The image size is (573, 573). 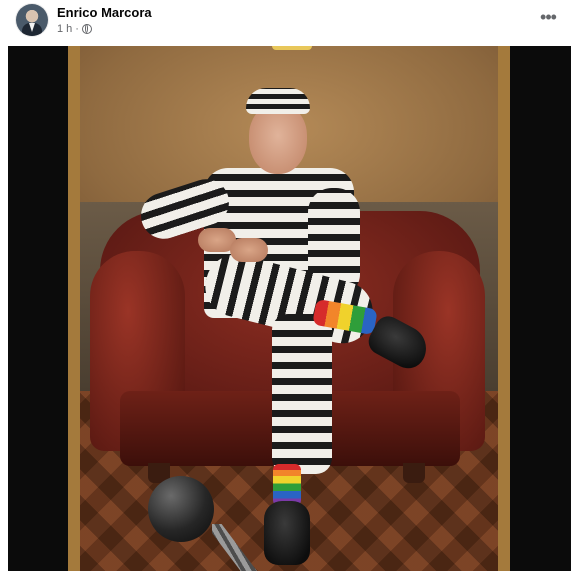 What do you see at coordinates (286, 23) in the screenshot?
I see `post-header: Enrico Marcora 1 h · •••` at bounding box center [286, 23].